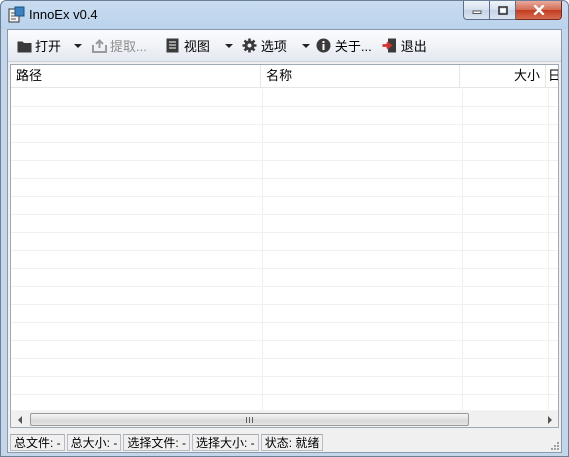 The image size is (569, 457). What do you see at coordinates (292, 442) in the screenshot?
I see `status-state: 状态: 就绪` at bounding box center [292, 442].